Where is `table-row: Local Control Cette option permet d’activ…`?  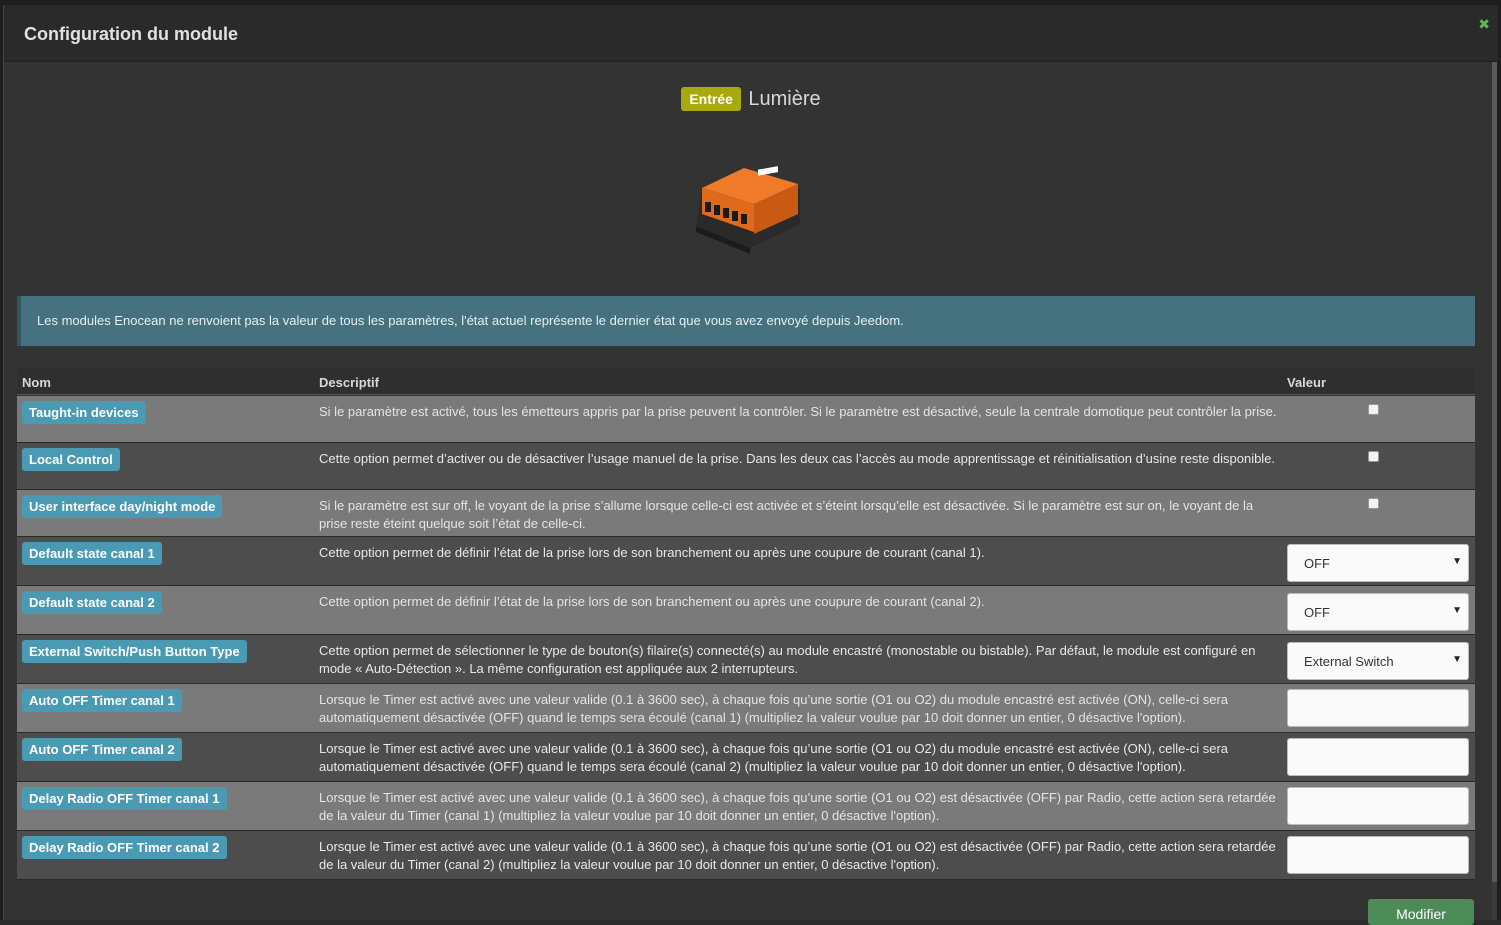 table-row: Local Control Cette option permet d’activ… is located at coordinates (746, 466).